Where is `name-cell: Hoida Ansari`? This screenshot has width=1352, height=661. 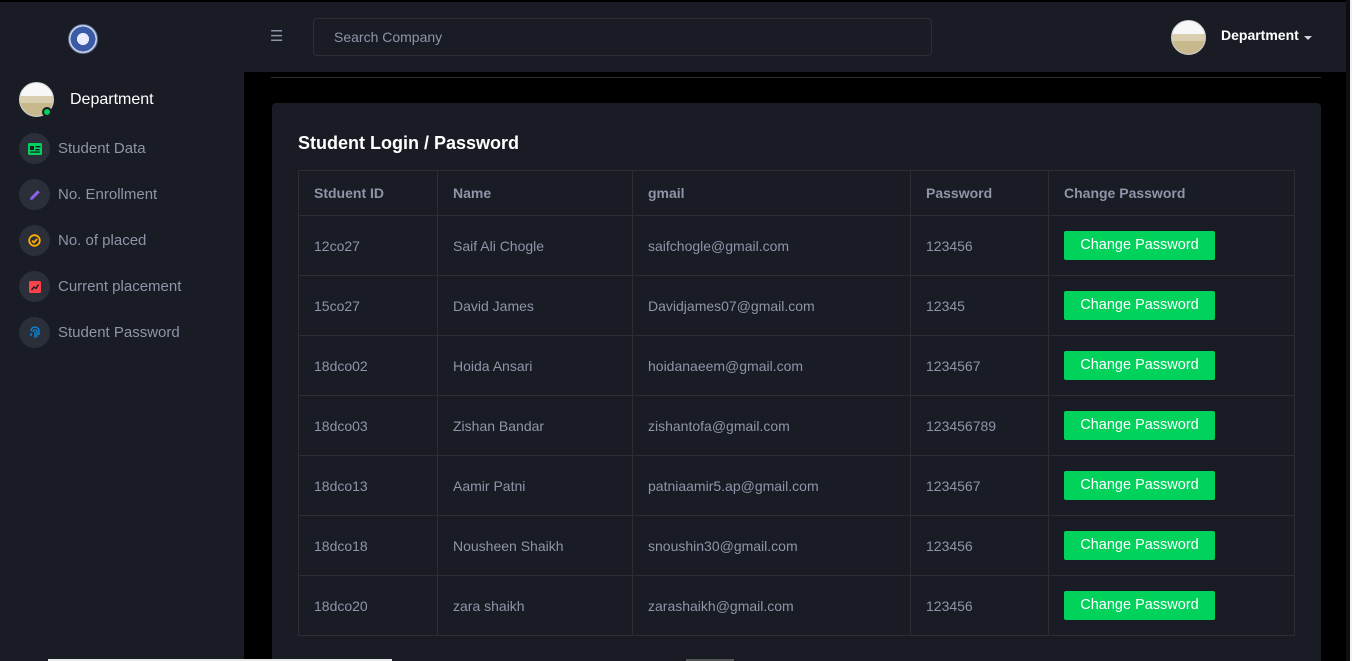
name-cell: Hoida Ansari is located at coordinates (535, 365).